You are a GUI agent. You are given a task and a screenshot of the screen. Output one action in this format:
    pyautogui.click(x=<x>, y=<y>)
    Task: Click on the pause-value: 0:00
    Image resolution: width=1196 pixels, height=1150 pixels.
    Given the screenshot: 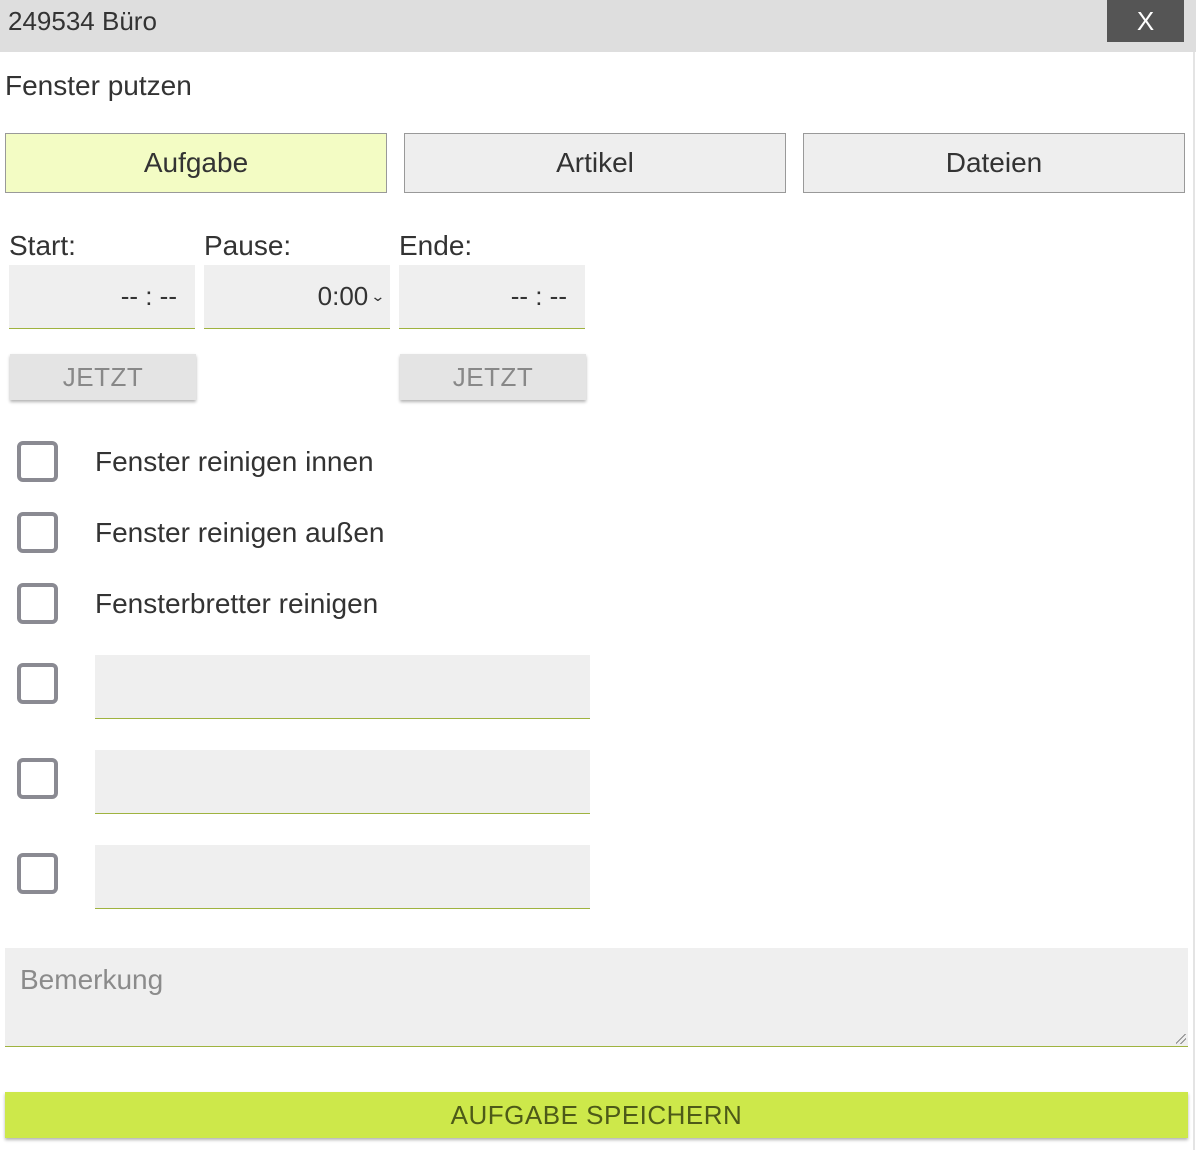 What is the action you would take?
    pyautogui.click(x=343, y=296)
    